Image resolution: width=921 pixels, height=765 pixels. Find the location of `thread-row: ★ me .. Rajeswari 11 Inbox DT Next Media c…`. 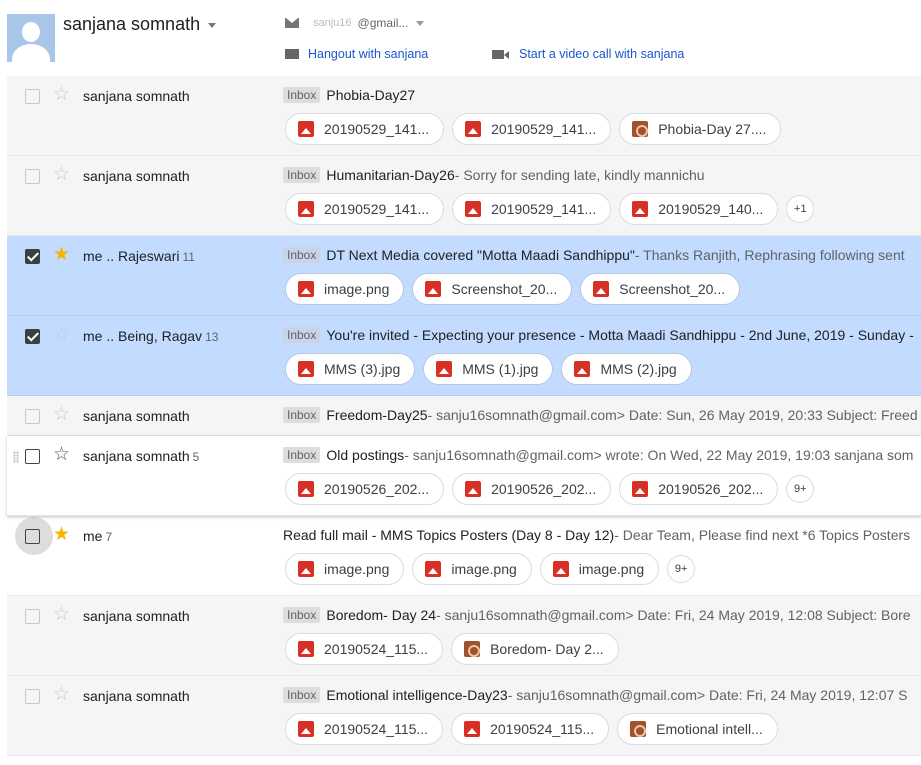

thread-row: ★ me .. Rajeswari 11 Inbox DT Next Media c… is located at coordinates (464, 276).